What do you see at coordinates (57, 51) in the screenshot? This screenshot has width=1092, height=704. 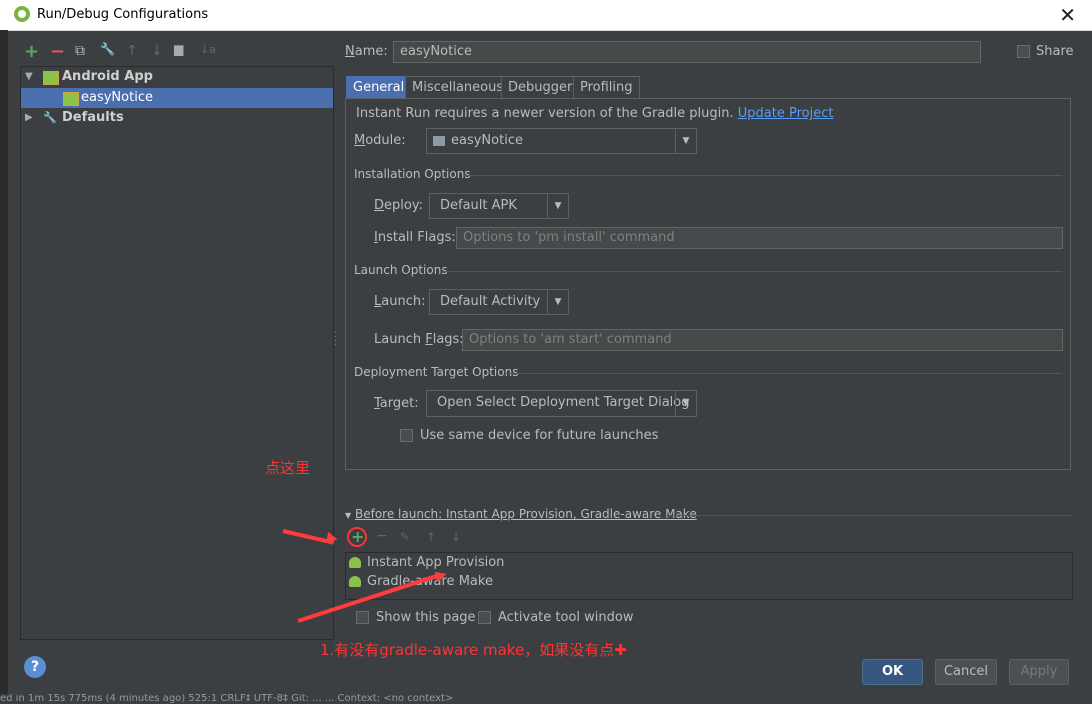 I see `remove-configuration-icon: −` at bounding box center [57, 51].